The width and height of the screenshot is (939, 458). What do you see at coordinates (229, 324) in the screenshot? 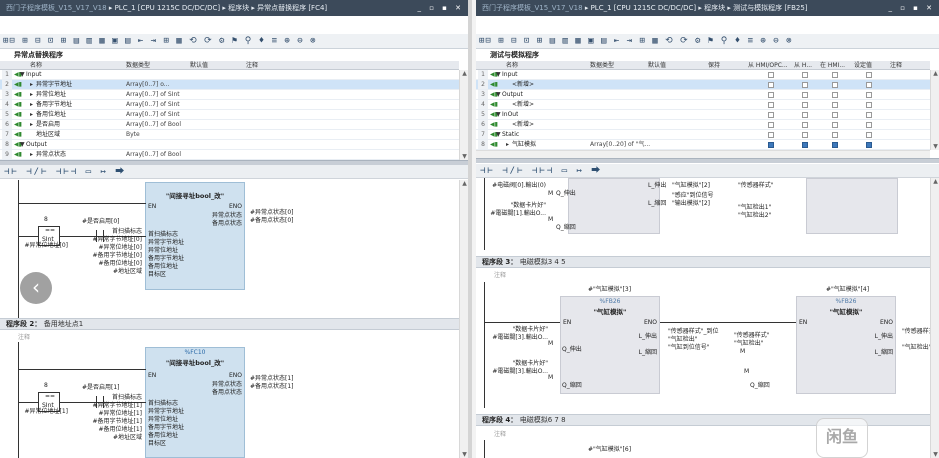
I see `network-2-header: 程序段 2： 备用地址点1` at bounding box center [229, 324].